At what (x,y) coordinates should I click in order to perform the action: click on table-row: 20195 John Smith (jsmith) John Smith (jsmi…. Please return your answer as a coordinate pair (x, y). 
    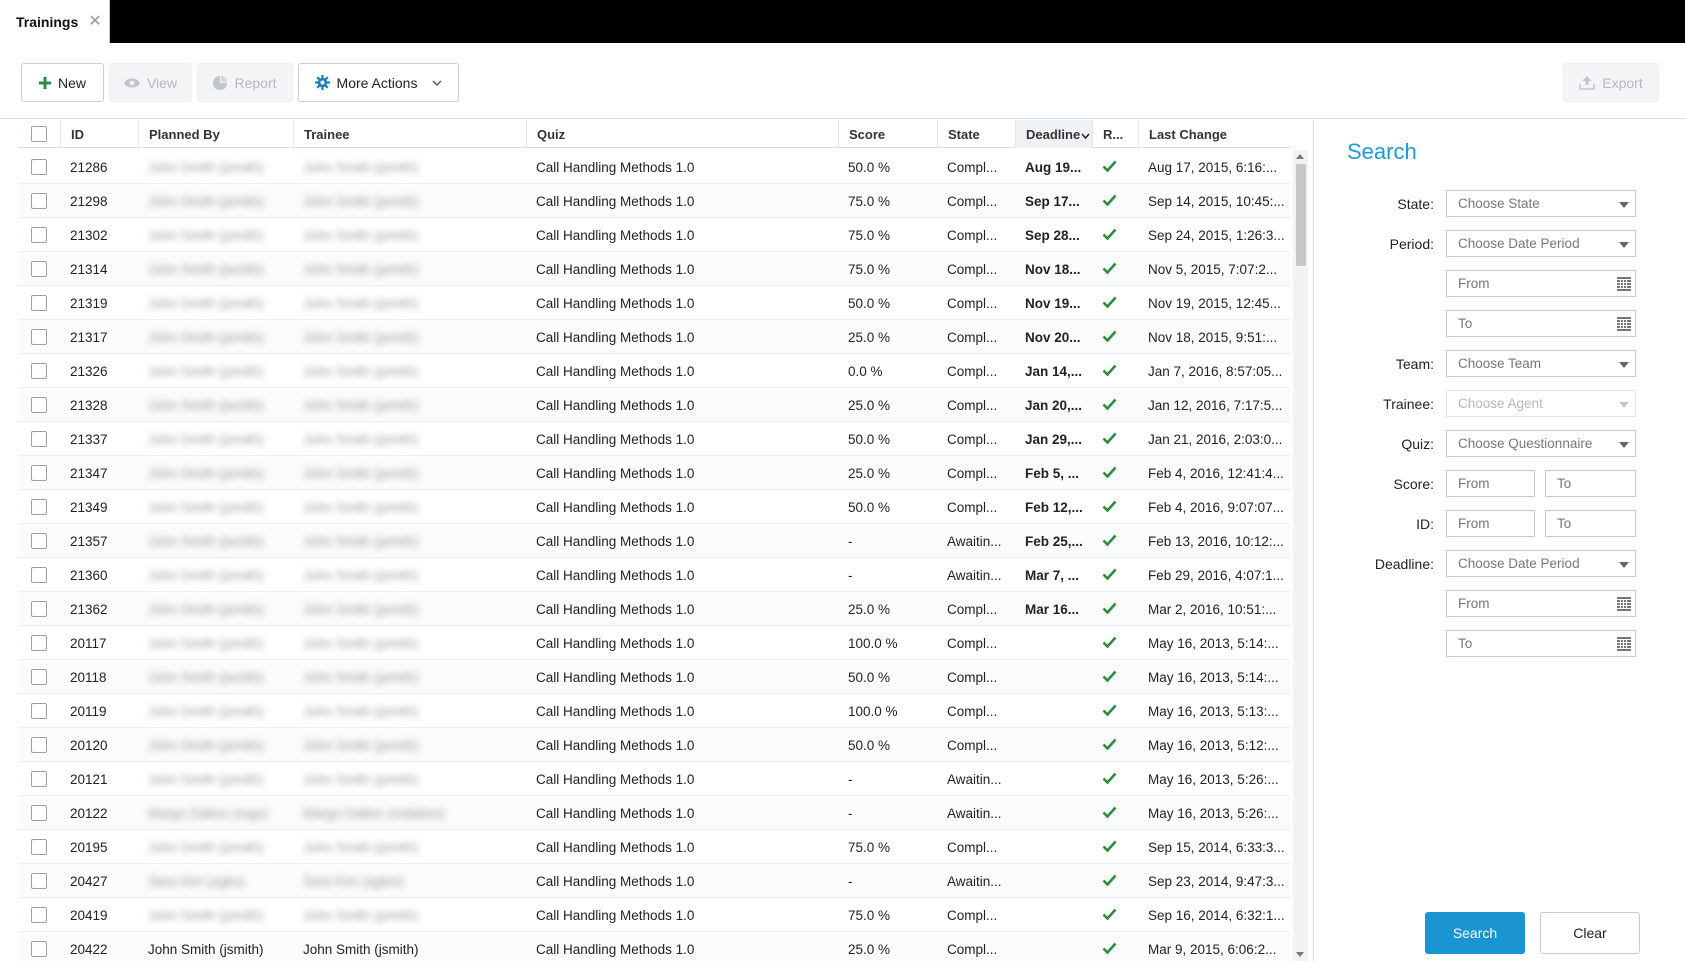
    Looking at the image, I should click on (654, 847).